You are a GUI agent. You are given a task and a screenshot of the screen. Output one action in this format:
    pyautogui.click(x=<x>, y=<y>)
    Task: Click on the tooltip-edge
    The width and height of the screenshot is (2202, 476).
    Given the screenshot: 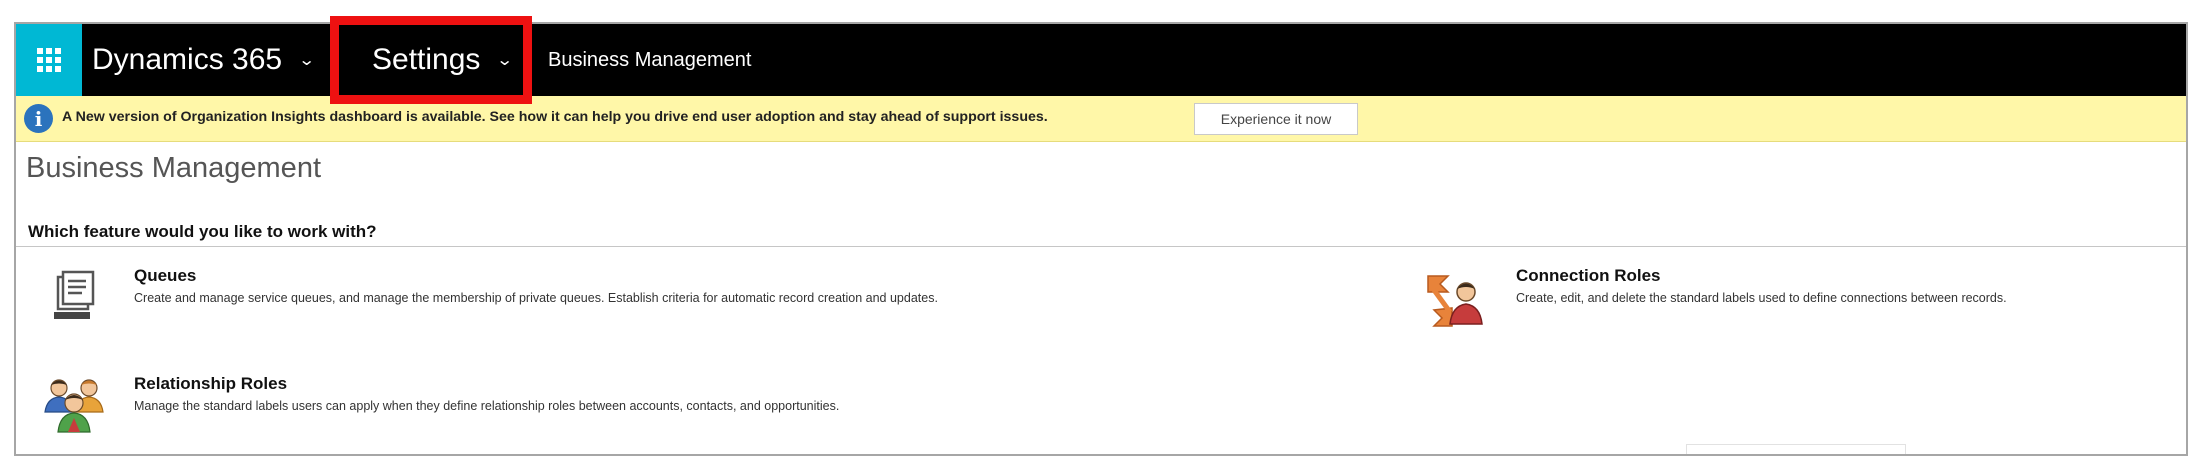 What is the action you would take?
    pyautogui.click(x=1796, y=449)
    